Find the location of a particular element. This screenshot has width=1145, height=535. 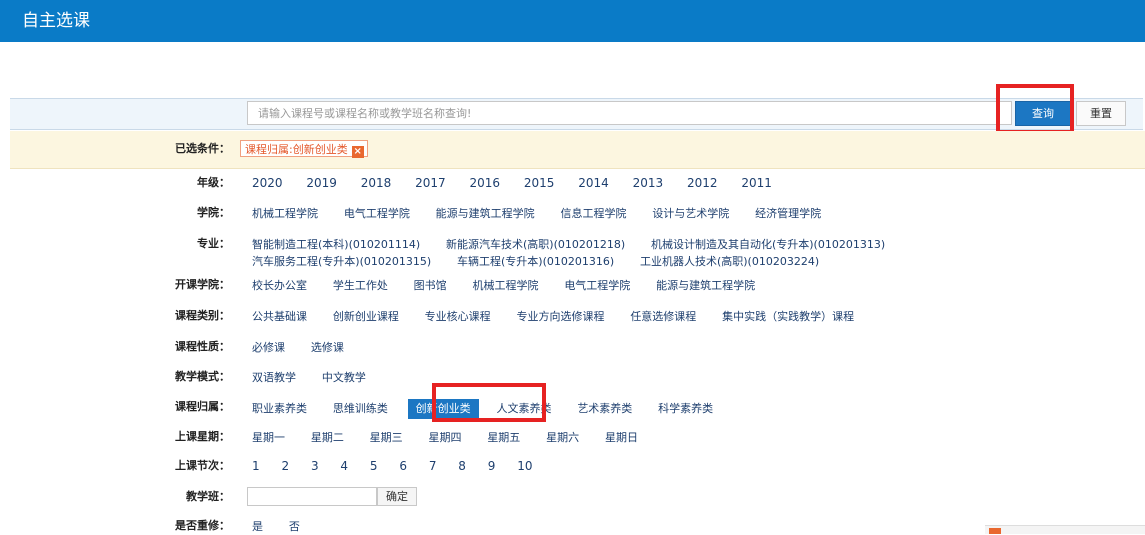

grade-option: 2014 is located at coordinates (593, 183).